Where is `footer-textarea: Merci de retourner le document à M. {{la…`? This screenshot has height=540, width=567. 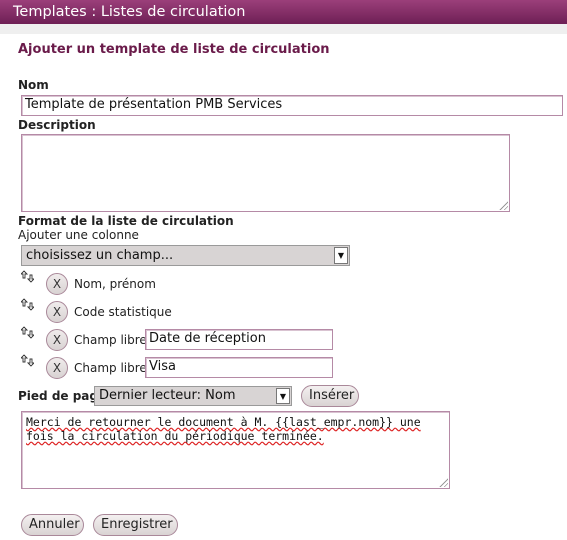
footer-textarea: Merci de retourner le document à M. {{la… is located at coordinates (235, 450).